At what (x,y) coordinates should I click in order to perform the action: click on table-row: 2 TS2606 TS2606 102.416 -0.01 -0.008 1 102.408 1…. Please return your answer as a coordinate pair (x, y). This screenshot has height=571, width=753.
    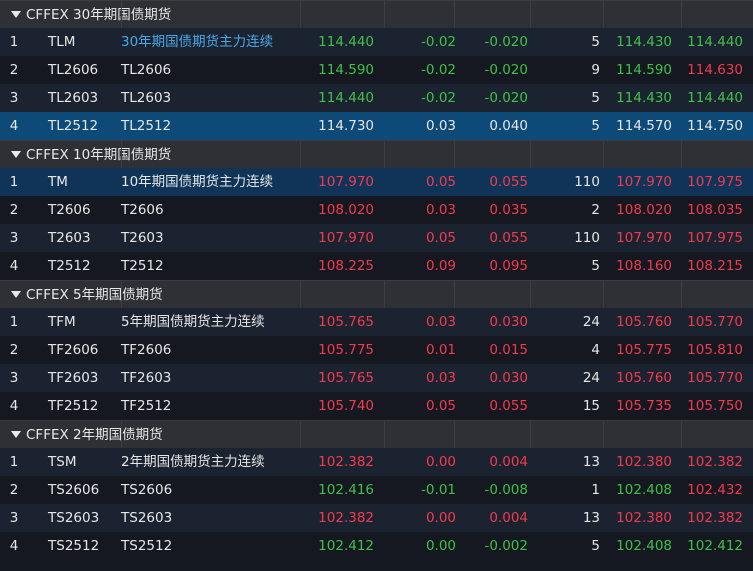
    Looking at the image, I should click on (376, 490).